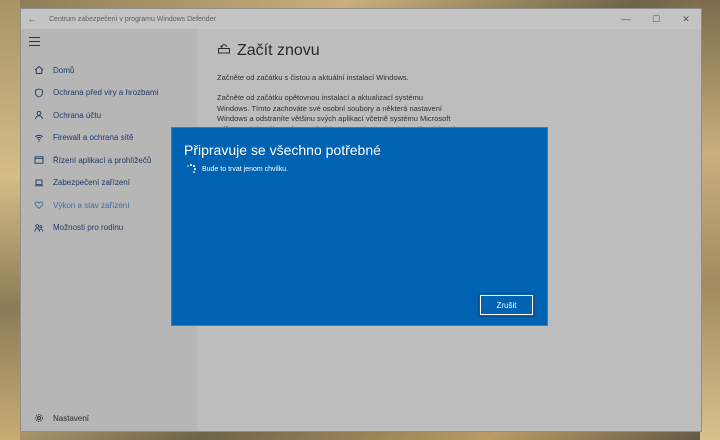 This screenshot has height=440, width=720. Describe the element at coordinates (39, 205) in the screenshot. I see `heart-icon` at that location.